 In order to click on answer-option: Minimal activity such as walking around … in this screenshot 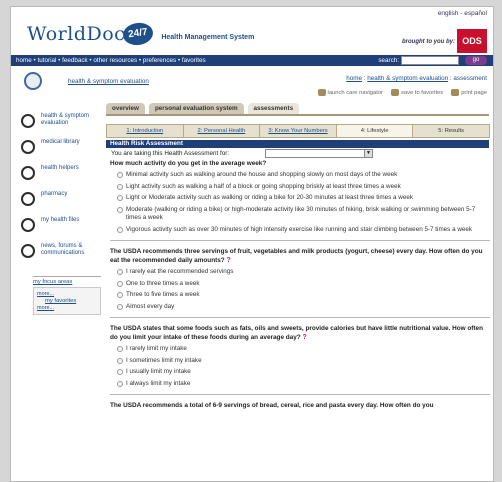, I will do `click(303, 175)`.